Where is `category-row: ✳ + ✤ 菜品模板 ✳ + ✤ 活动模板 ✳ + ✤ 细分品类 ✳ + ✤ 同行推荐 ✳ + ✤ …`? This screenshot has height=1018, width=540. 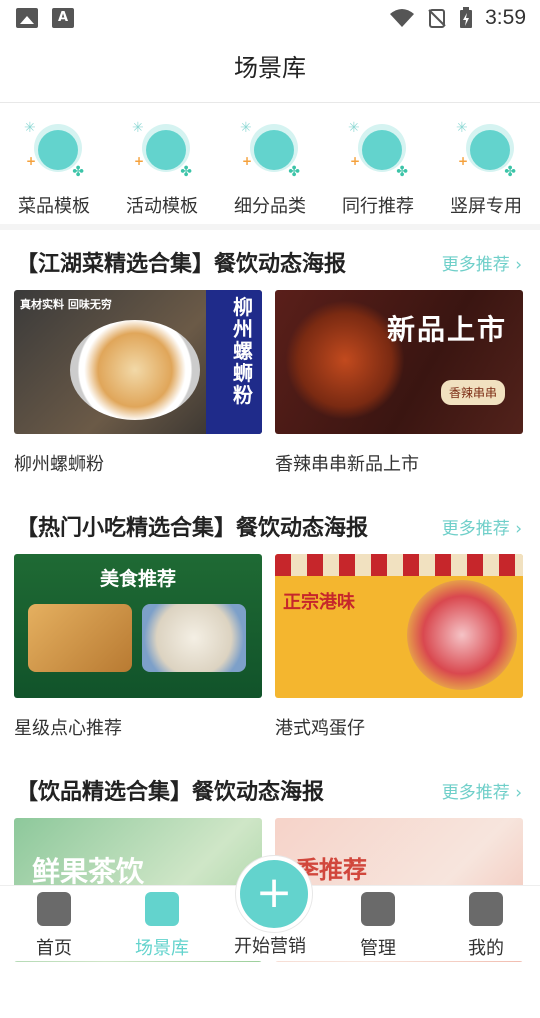
category-row: ✳ + ✤ 菜品模板 ✳ + ✤ 活动模板 ✳ + ✤ 细分品类 ✳ + ✤ 同行推荐 ✳ + ✤ … is located at coordinates (270, 164).